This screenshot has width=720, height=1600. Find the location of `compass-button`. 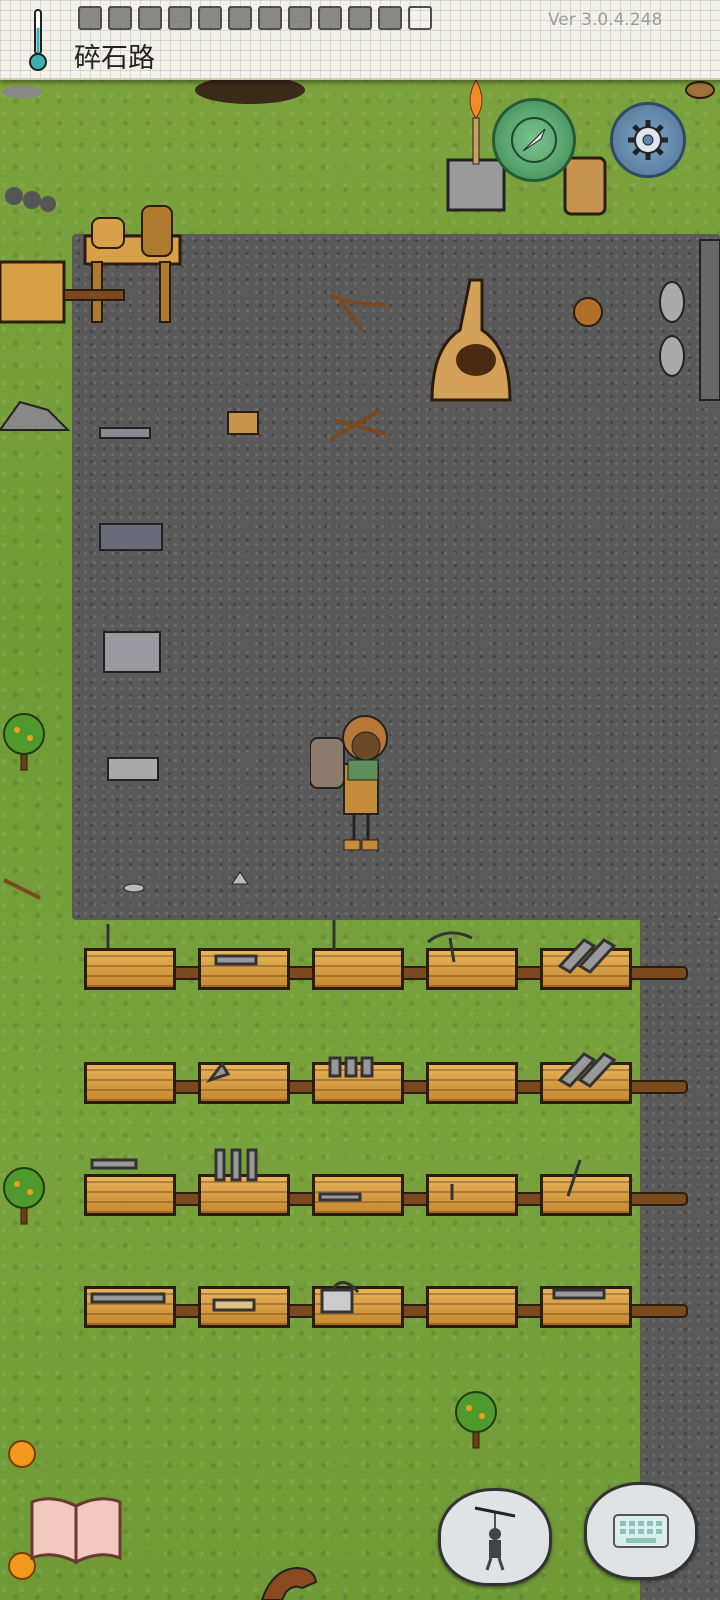

compass-button is located at coordinates (534, 140).